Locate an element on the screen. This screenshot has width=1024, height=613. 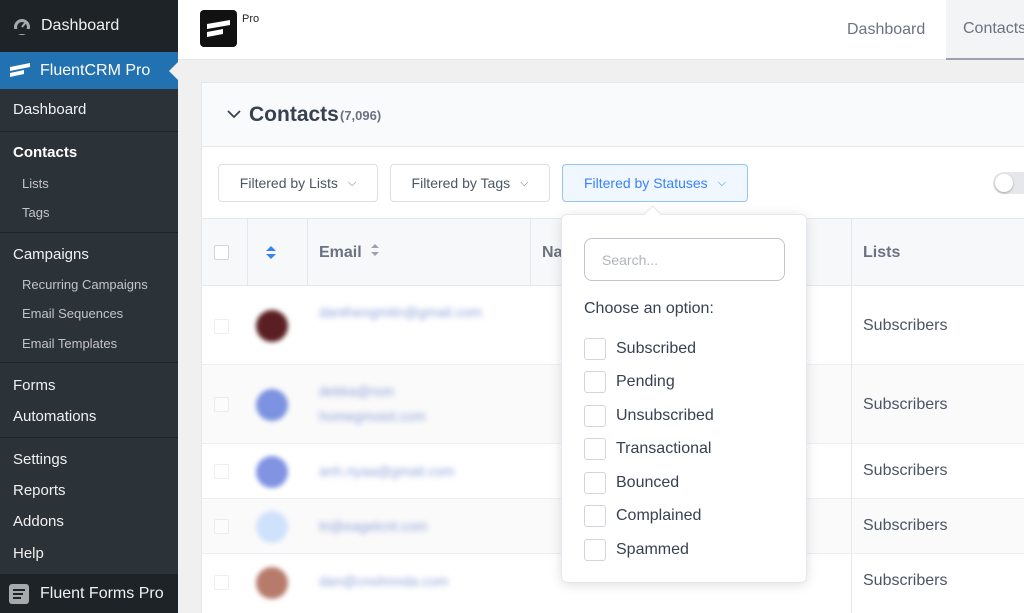
status-search-input is located at coordinates (684, 259).